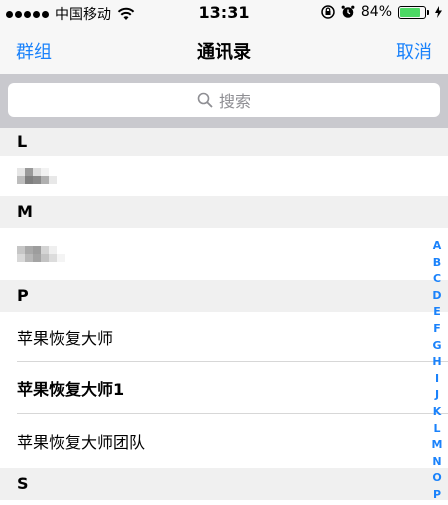 This screenshot has width=448, height=505. I want to click on section-index: ABCDEFGHIJKLMNOP, so click(437, 371).